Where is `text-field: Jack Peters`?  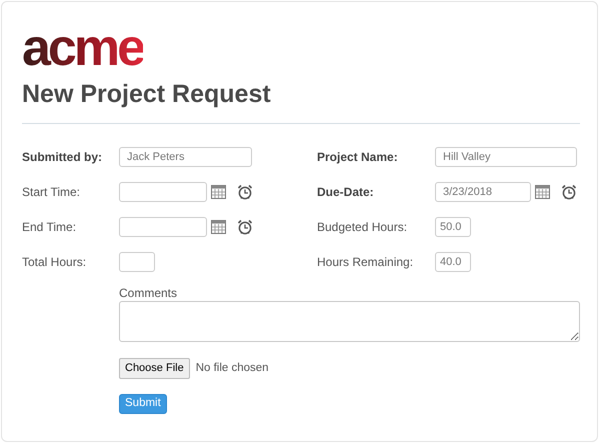
text-field: Jack Peters is located at coordinates (185, 156).